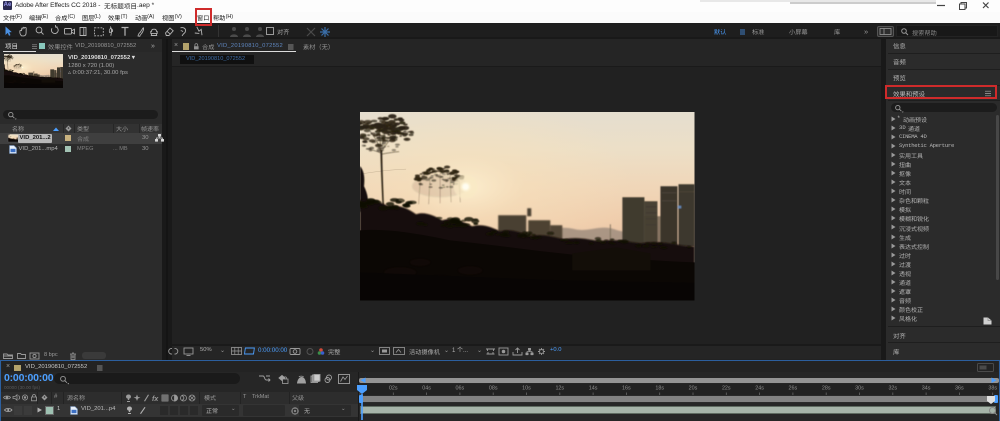  I want to click on svg-text: 18s, so click(659, 388).